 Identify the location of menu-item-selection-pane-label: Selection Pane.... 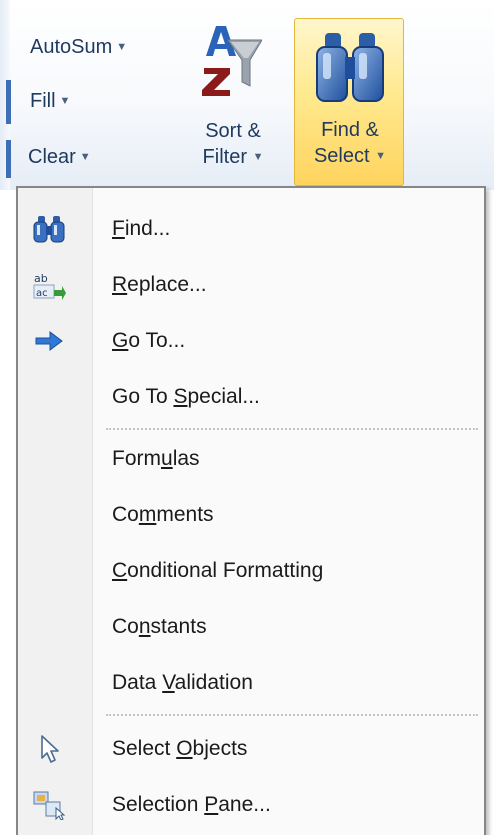
(191, 805).